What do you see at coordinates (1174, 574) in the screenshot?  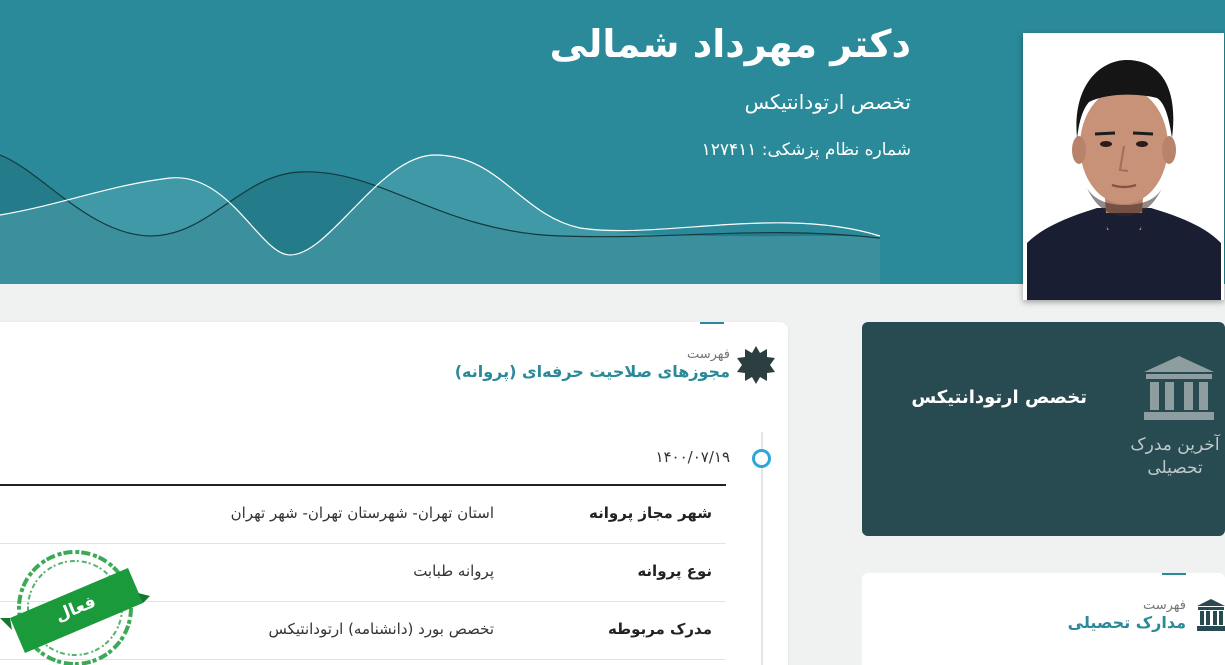 I see `education-card-accent-line` at bounding box center [1174, 574].